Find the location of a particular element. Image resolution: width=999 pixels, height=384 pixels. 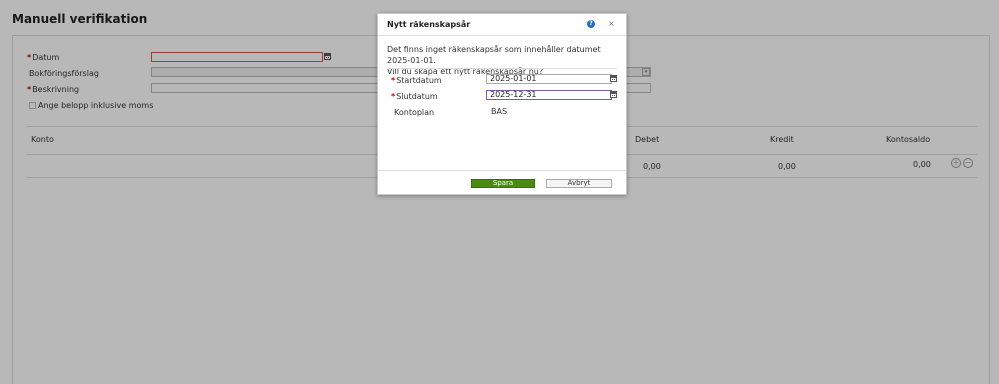

dialog-header-divider is located at coordinates (502, 35).